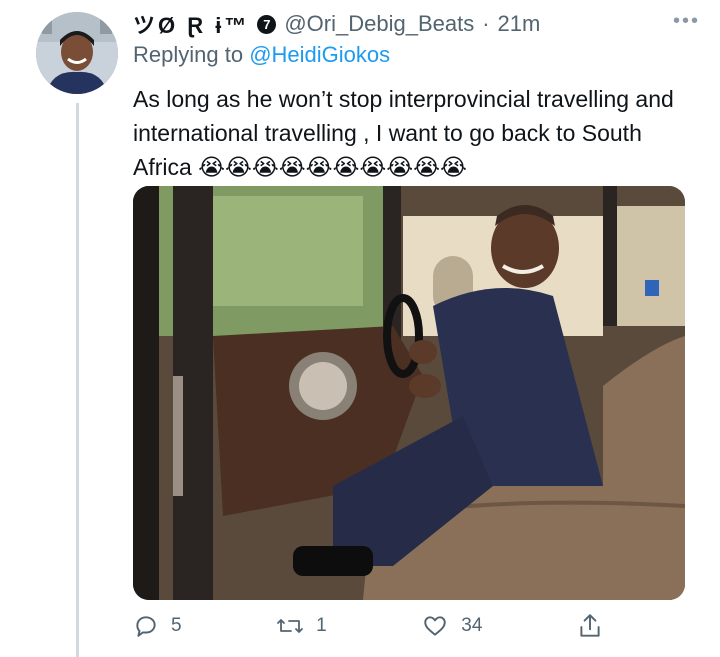 This screenshot has height=657, width=720. Describe the element at coordinates (379, 24) in the screenshot. I see `user-handle: @Ori_Debig_Beats` at that location.